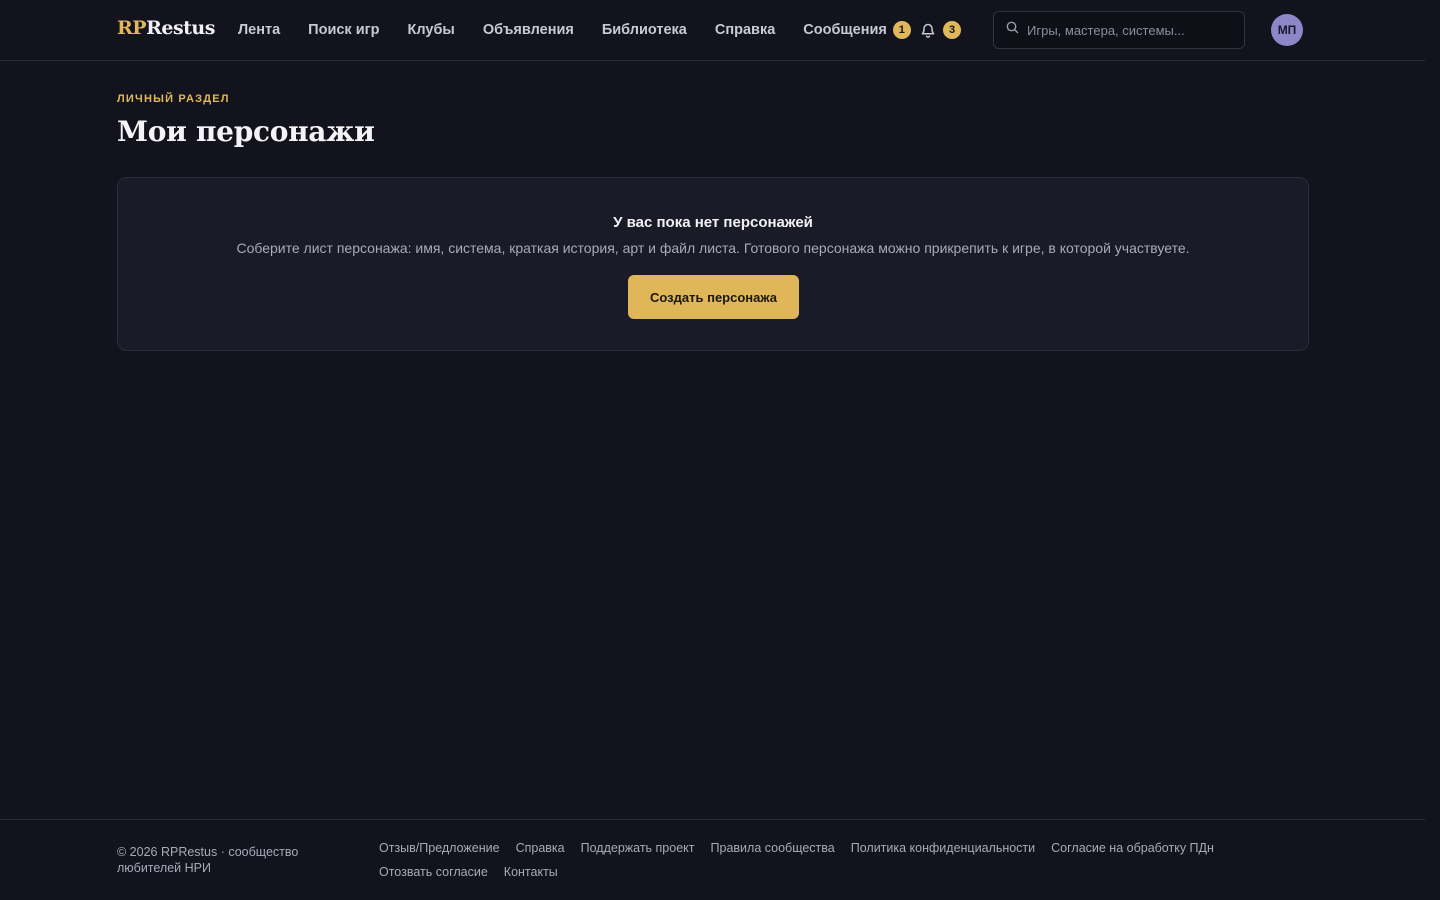  I want to click on nav-library-label: Библиотека, so click(644, 30).